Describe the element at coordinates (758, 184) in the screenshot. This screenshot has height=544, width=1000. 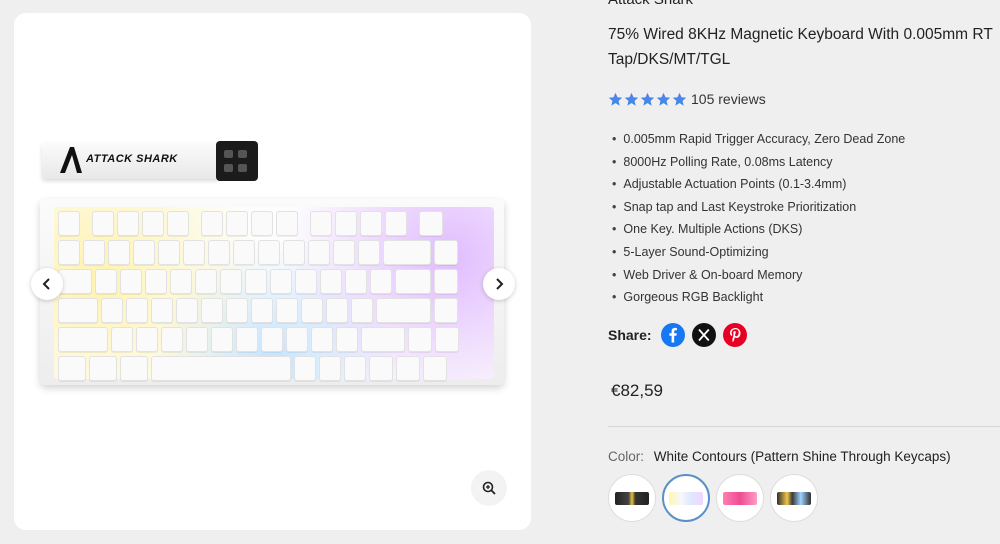
I see `feature-item: Adjustable Actuation Points (0.1-3.4mm)` at that location.